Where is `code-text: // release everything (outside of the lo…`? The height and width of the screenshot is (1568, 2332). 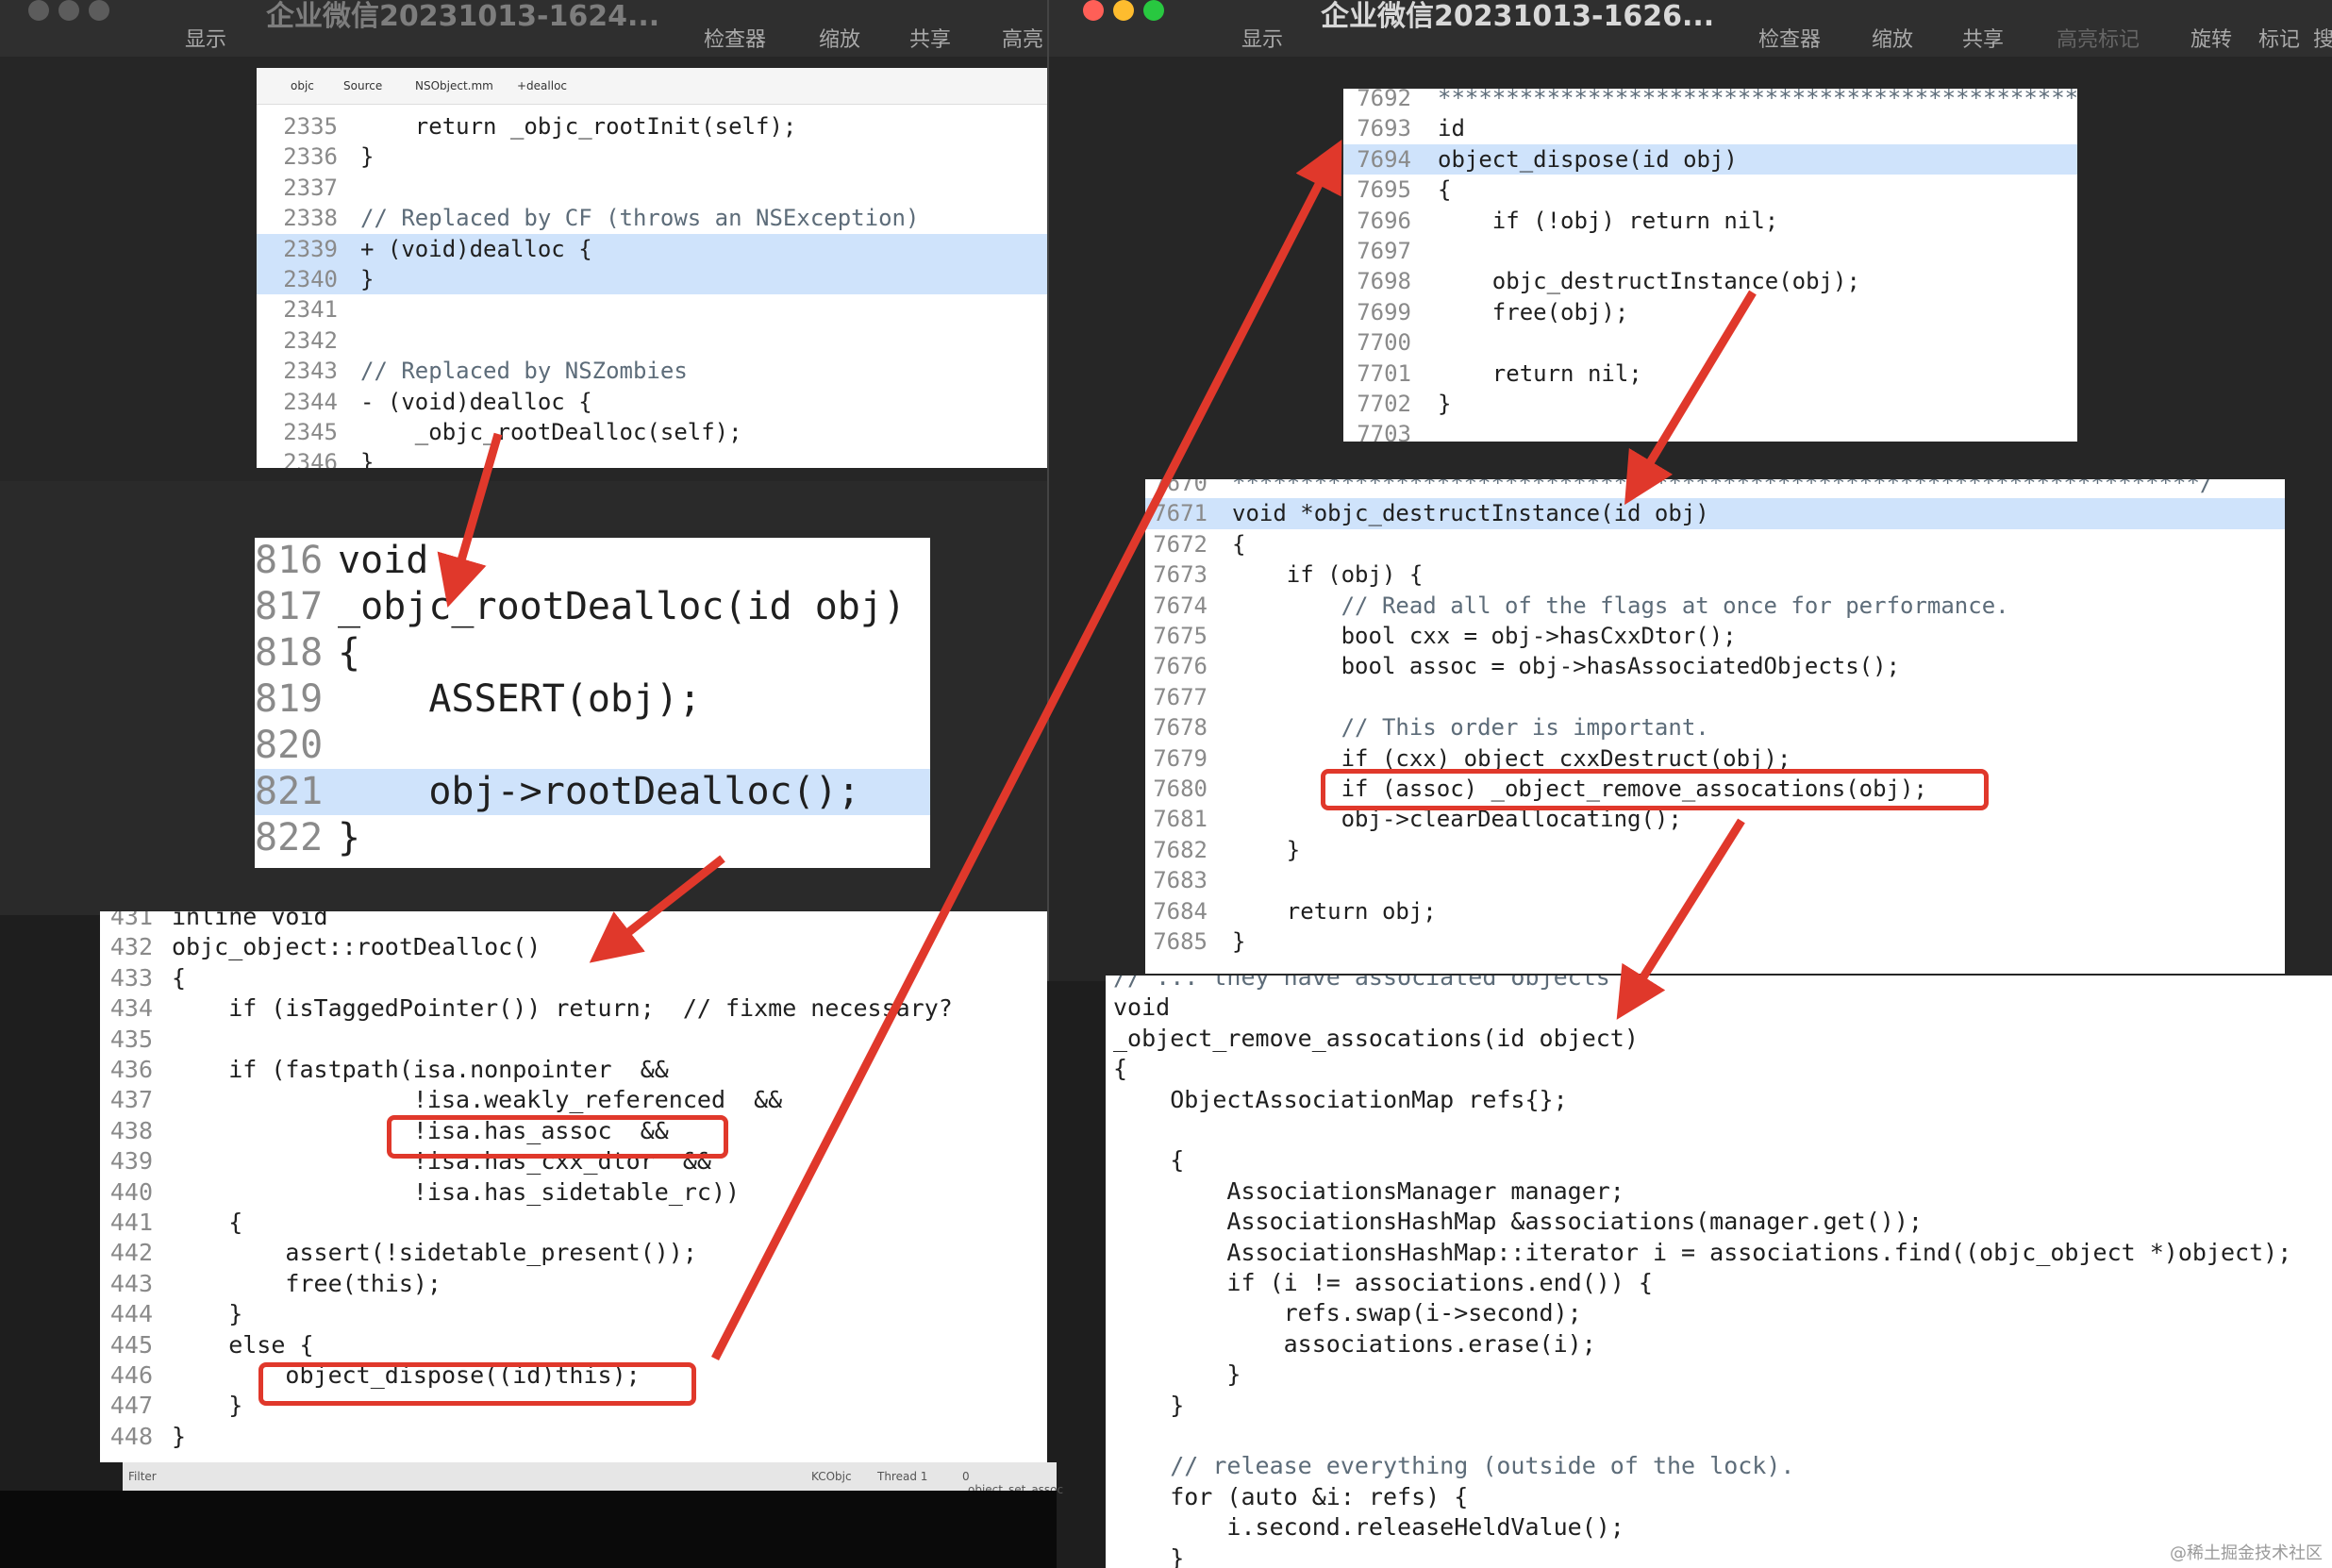
code-text: // release everything (outside of the lo… is located at coordinates (1453, 1466).